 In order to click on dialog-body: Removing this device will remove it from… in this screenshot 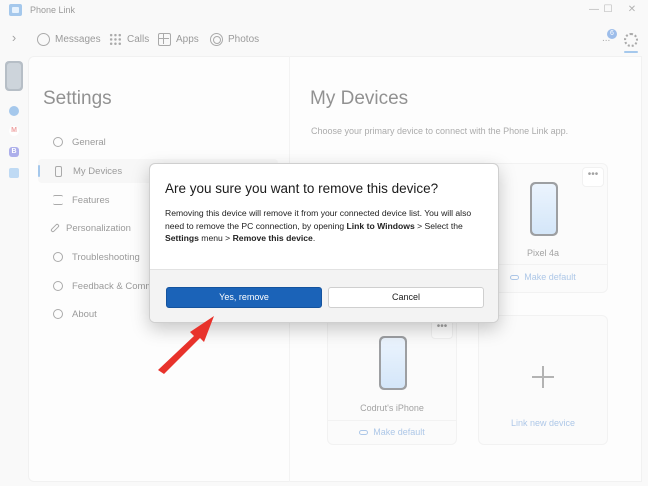, I will do `click(318, 226)`.